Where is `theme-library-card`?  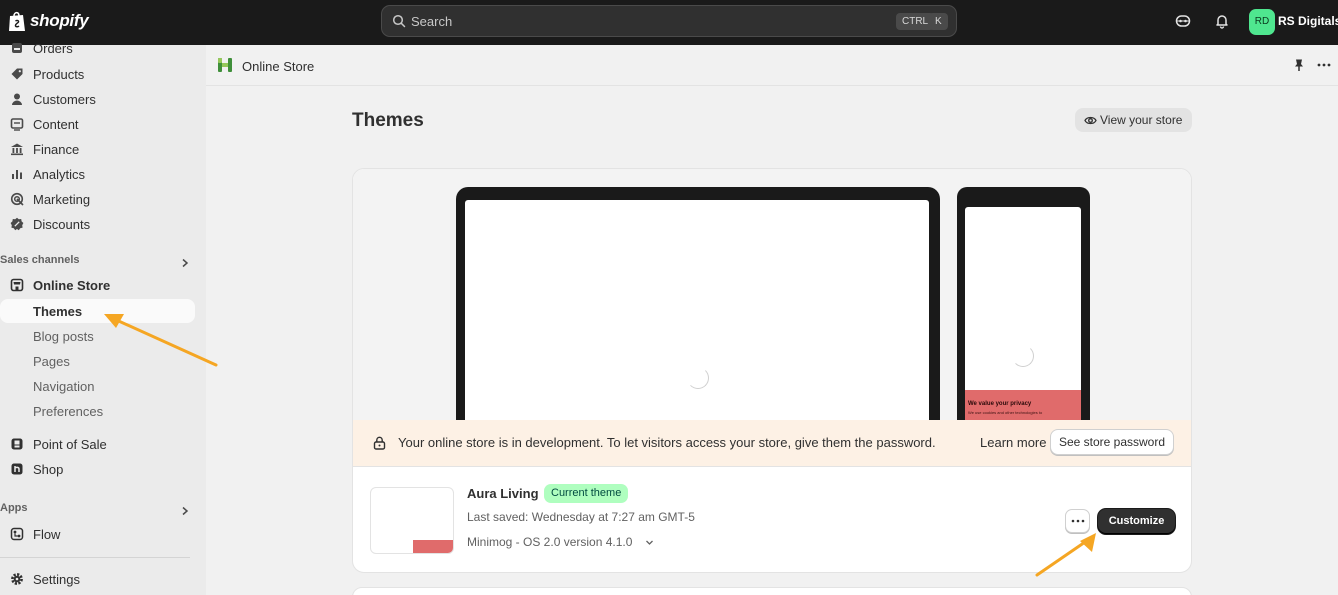
theme-library-card is located at coordinates (772, 591).